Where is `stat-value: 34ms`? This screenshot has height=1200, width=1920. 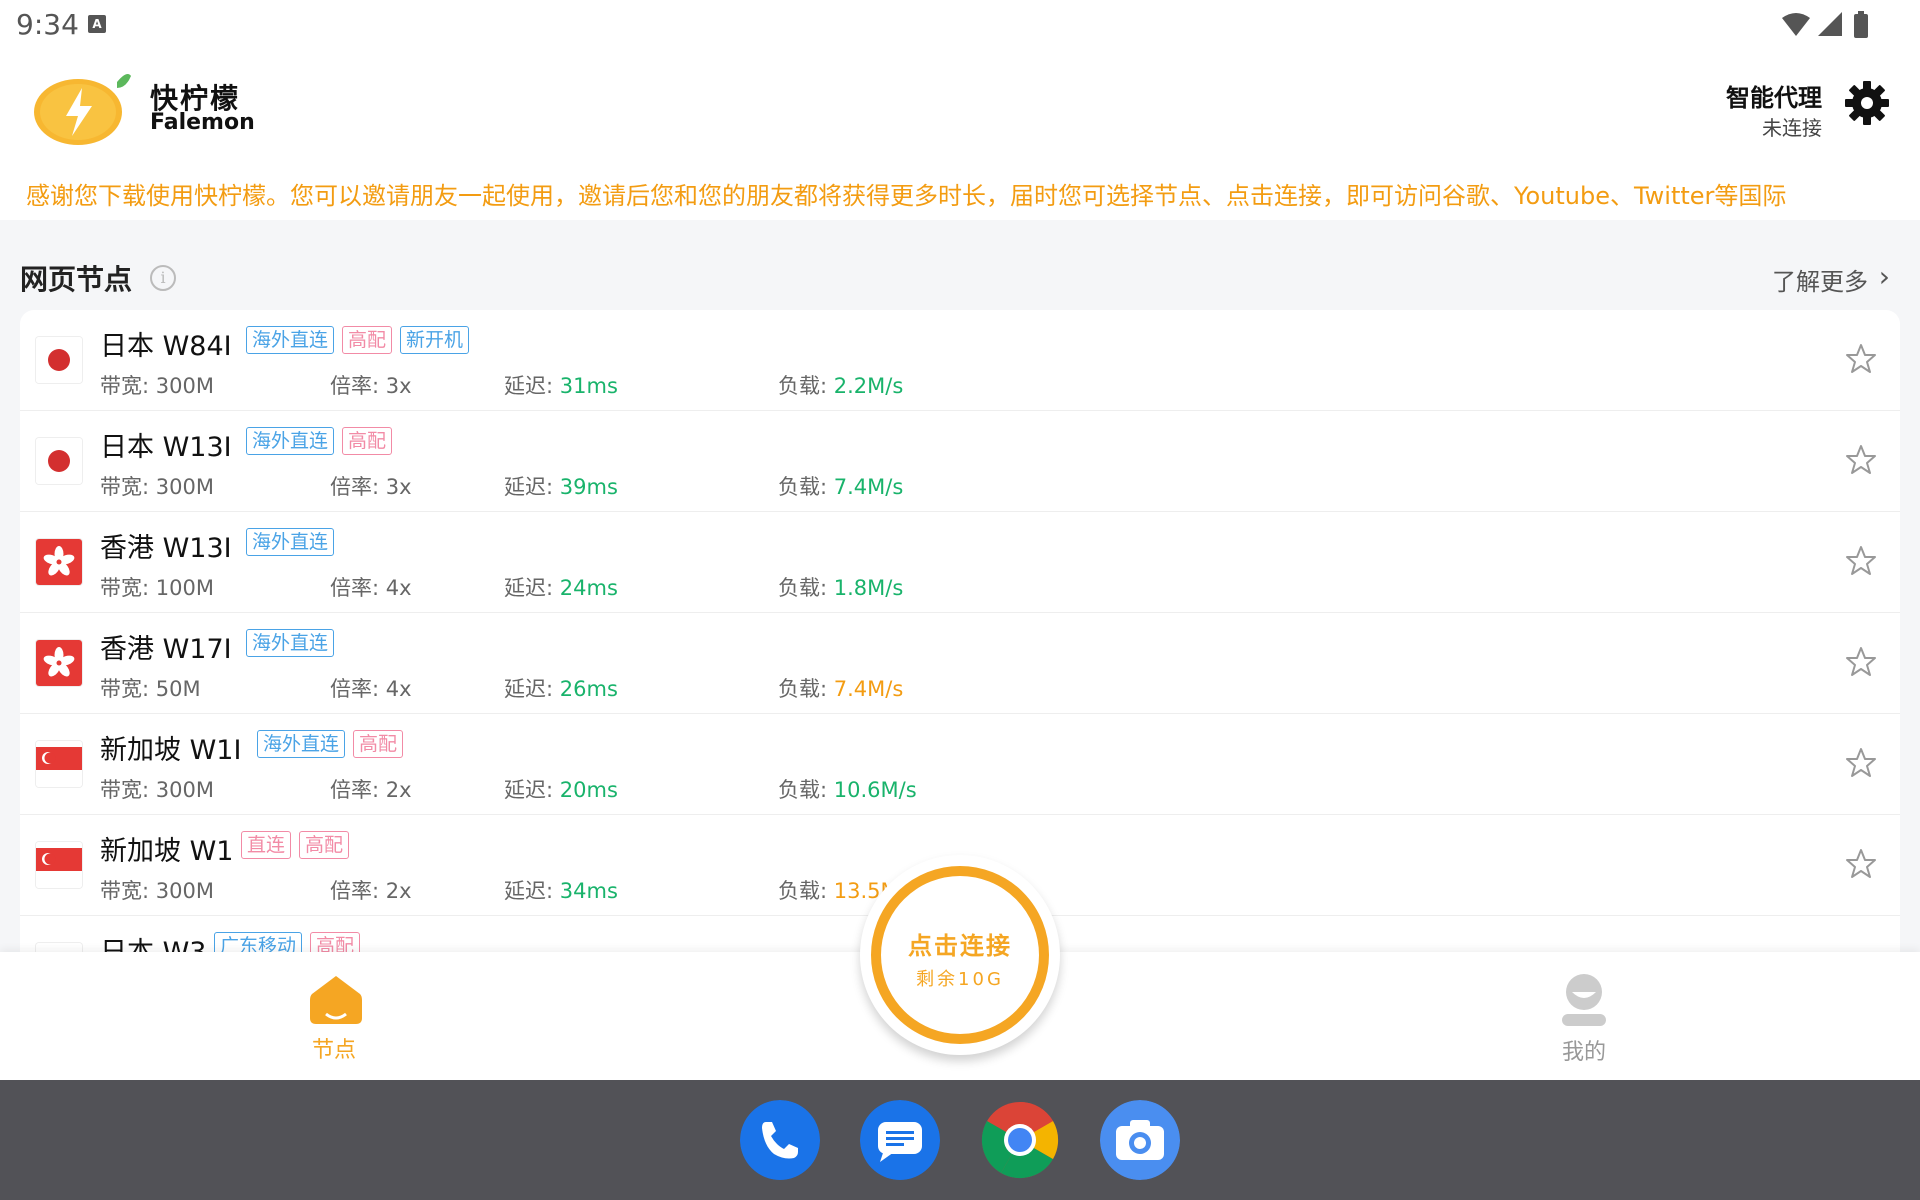 stat-value: 34ms is located at coordinates (588, 891).